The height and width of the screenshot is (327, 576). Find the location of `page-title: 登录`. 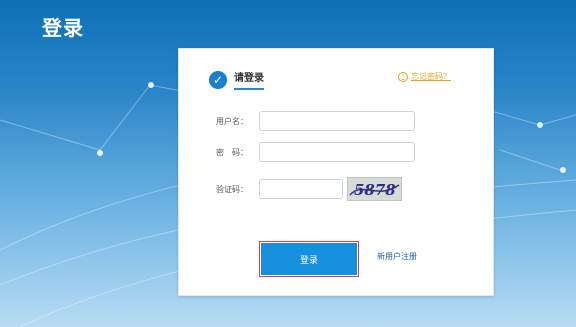

page-title: 登录 is located at coordinates (63, 28).